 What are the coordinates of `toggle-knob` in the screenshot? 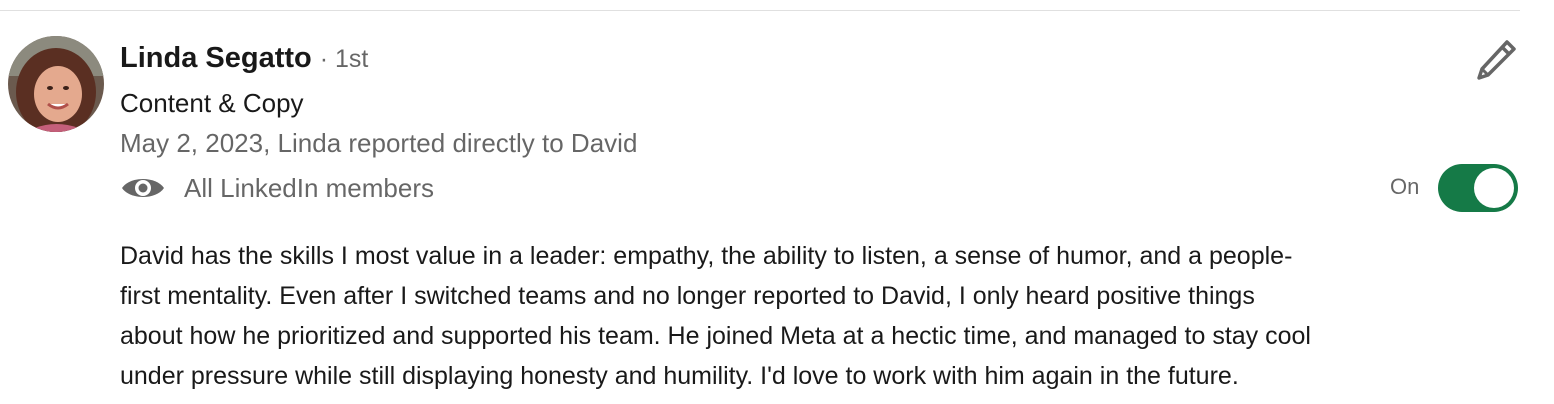 It's located at (1494, 188).